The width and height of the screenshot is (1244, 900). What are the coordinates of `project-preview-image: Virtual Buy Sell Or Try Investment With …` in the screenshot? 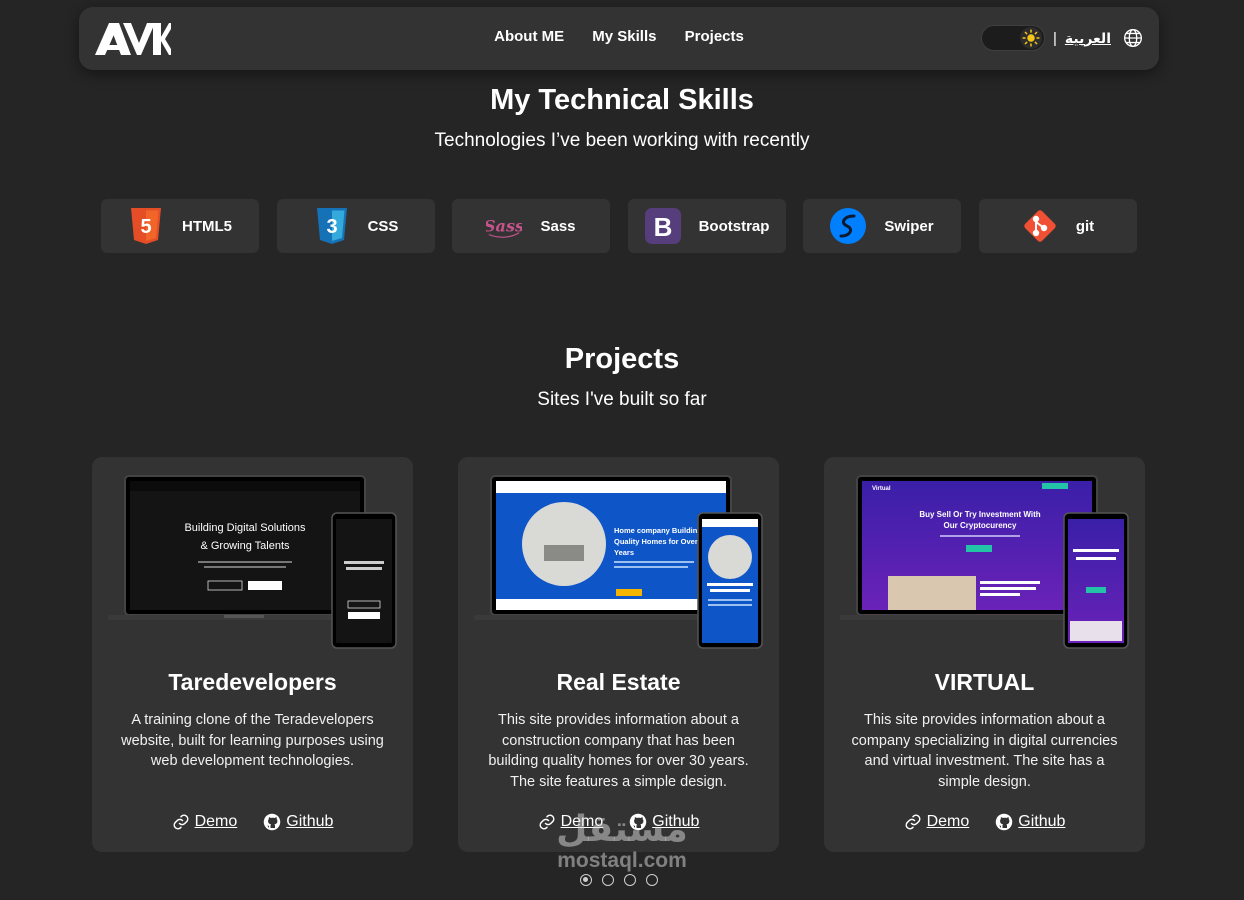 It's located at (984, 562).